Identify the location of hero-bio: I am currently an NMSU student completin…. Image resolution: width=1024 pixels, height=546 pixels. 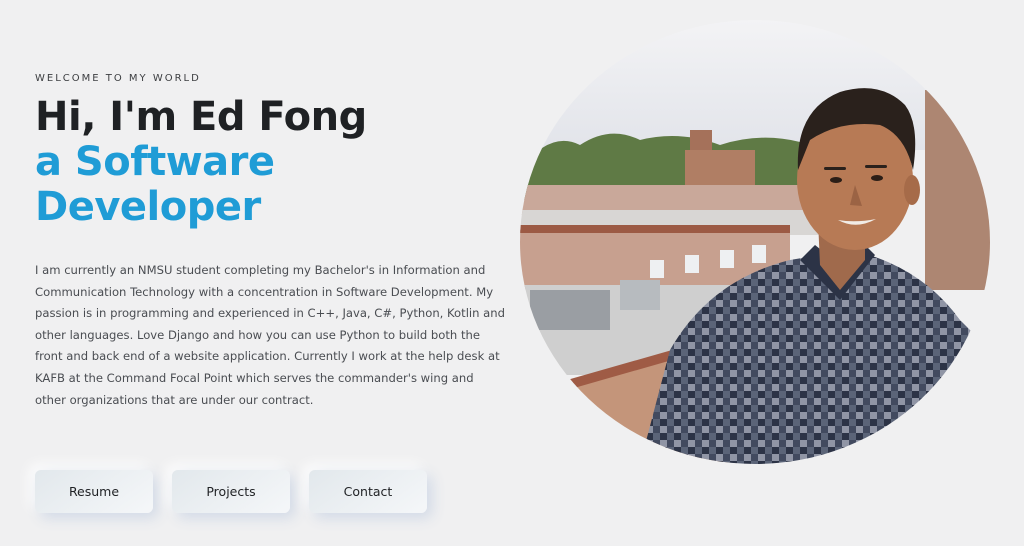
(270, 335).